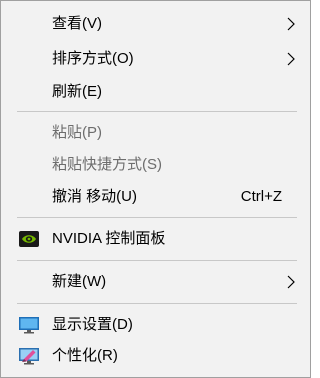 Image resolution: width=320 pixels, height=378 pixels. Describe the element at coordinates (155, 59) in the screenshot. I see `menu-item-sort-by: 排序方式(O)` at that location.